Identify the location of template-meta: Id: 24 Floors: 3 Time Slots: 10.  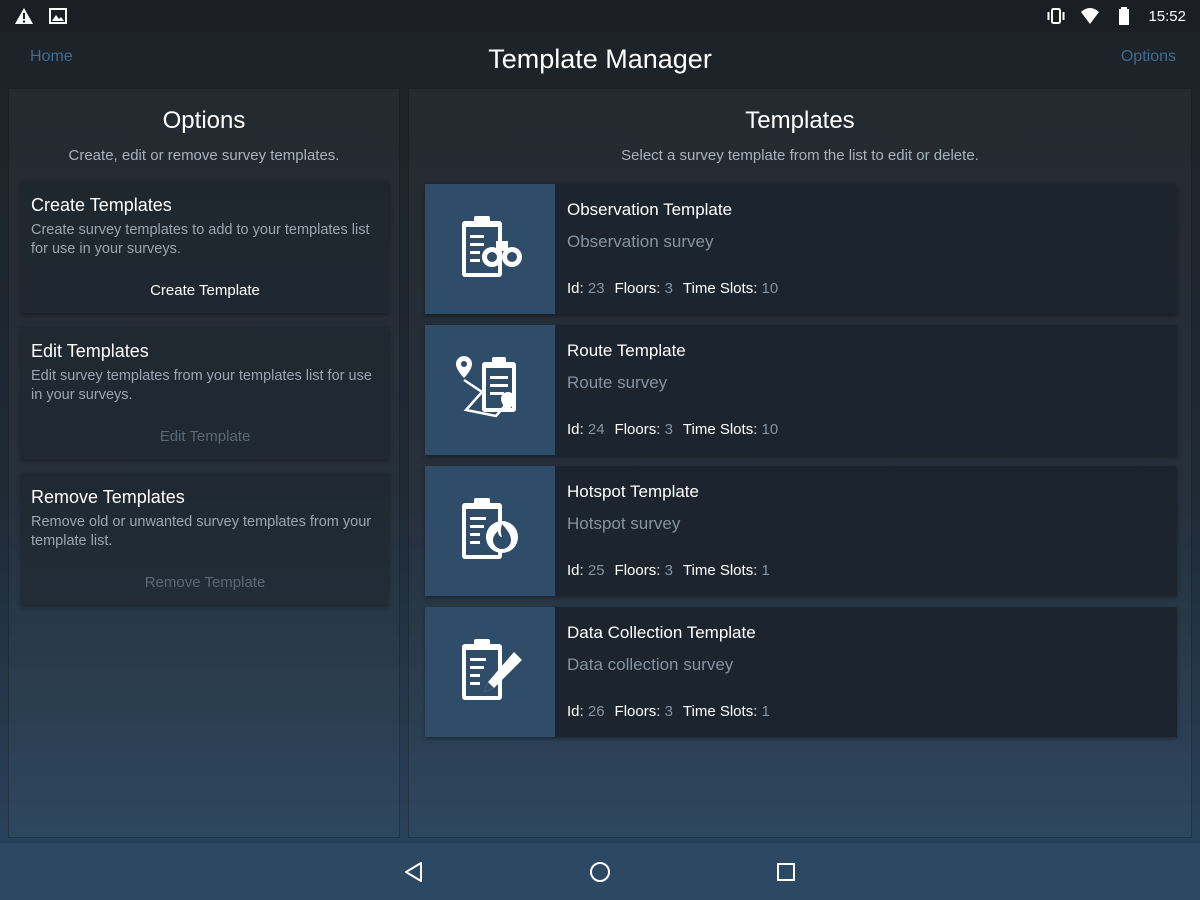
(672, 429).